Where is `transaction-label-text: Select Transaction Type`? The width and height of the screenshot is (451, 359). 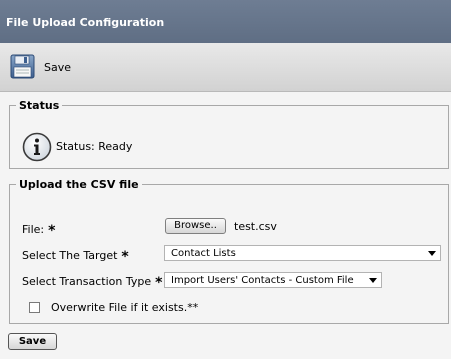 transaction-label-text: Select Transaction Type is located at coordinates (87, 281).